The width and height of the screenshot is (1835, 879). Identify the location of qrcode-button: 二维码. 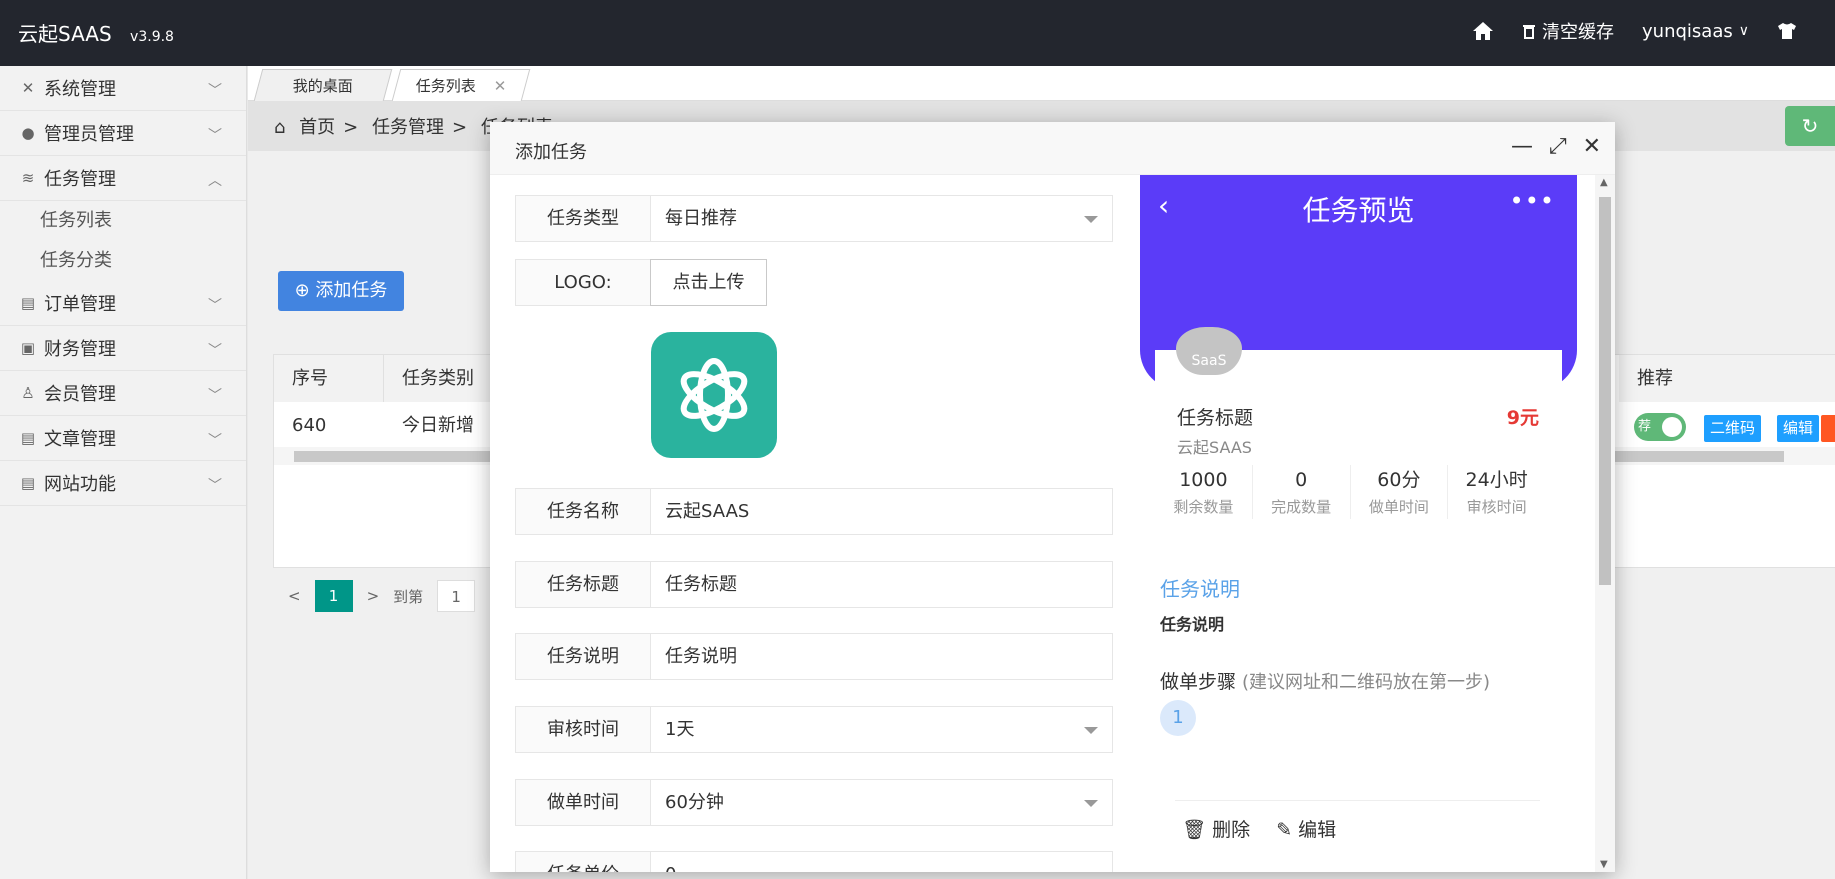
(1733, 428).